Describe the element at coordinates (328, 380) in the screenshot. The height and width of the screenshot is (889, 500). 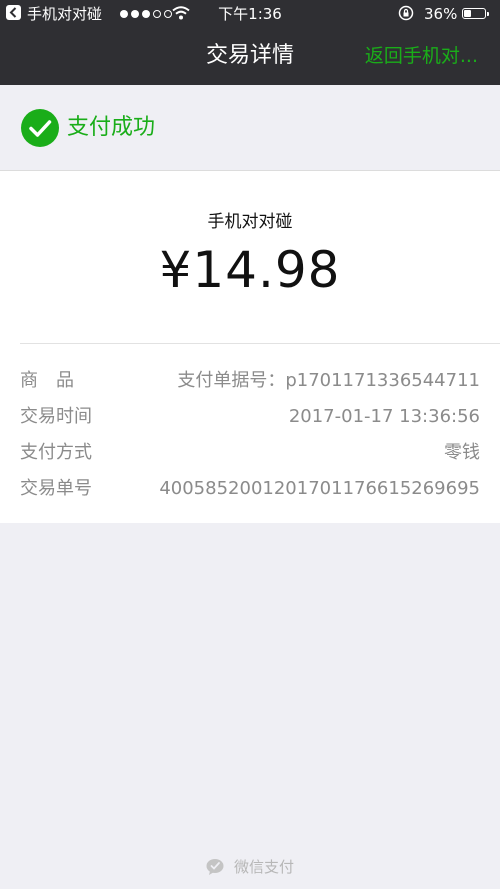
I see `detail-value: 支付单据号：p1701171336544711` at that location.